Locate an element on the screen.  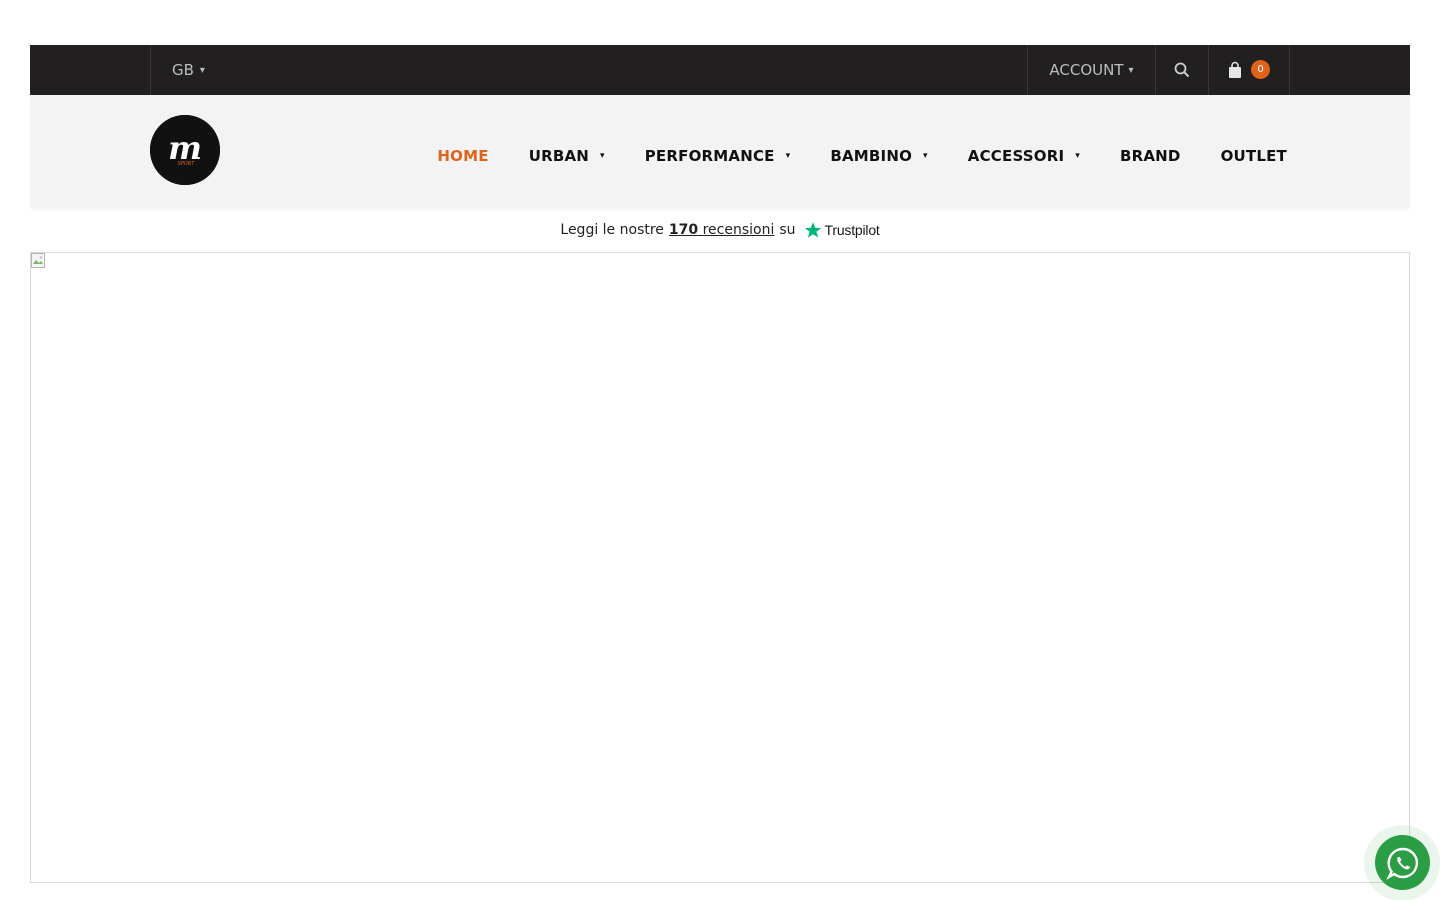
language-label: GB is located at coordinates (183, 70).